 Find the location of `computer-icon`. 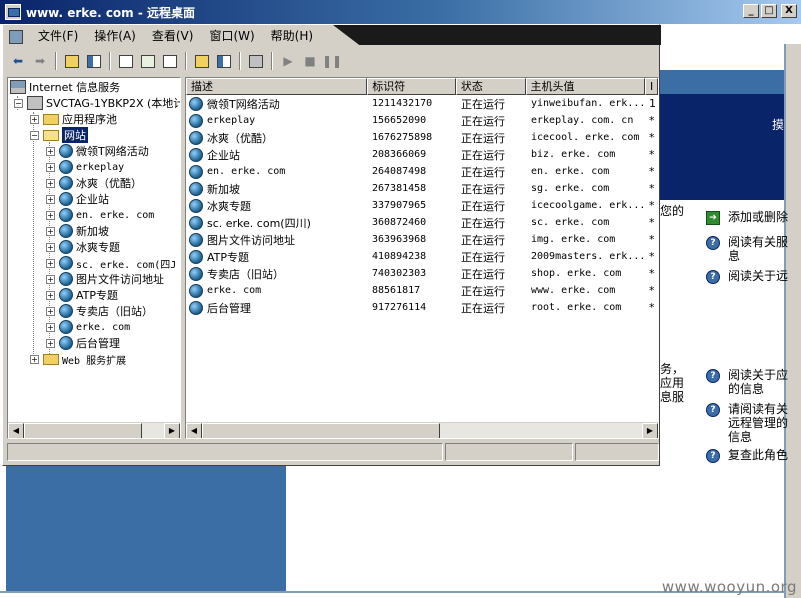

computer-icon is located at coordinates (256, 61).